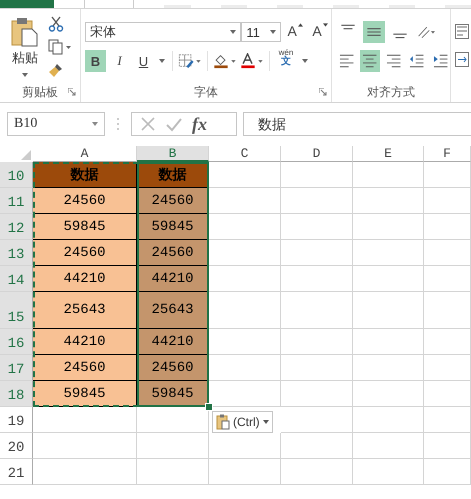 The image size is (471, 499). Describe the element at coordinates (16, 472) in the screenshot. I see `row-header: 21` at that location.